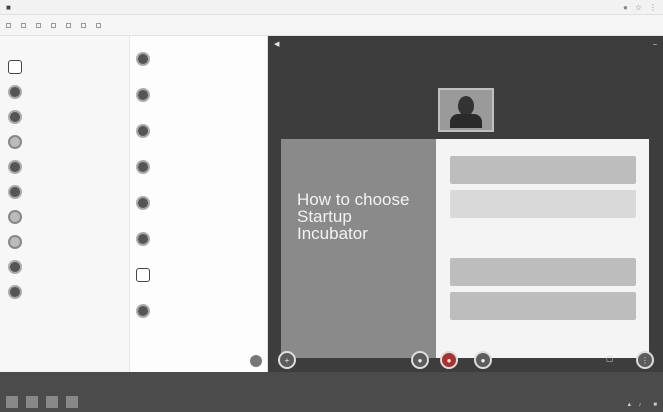 The height and width of the screenshot is (412, 663). I want to click on mic-toggle-icon: ●, so click(483, 360).